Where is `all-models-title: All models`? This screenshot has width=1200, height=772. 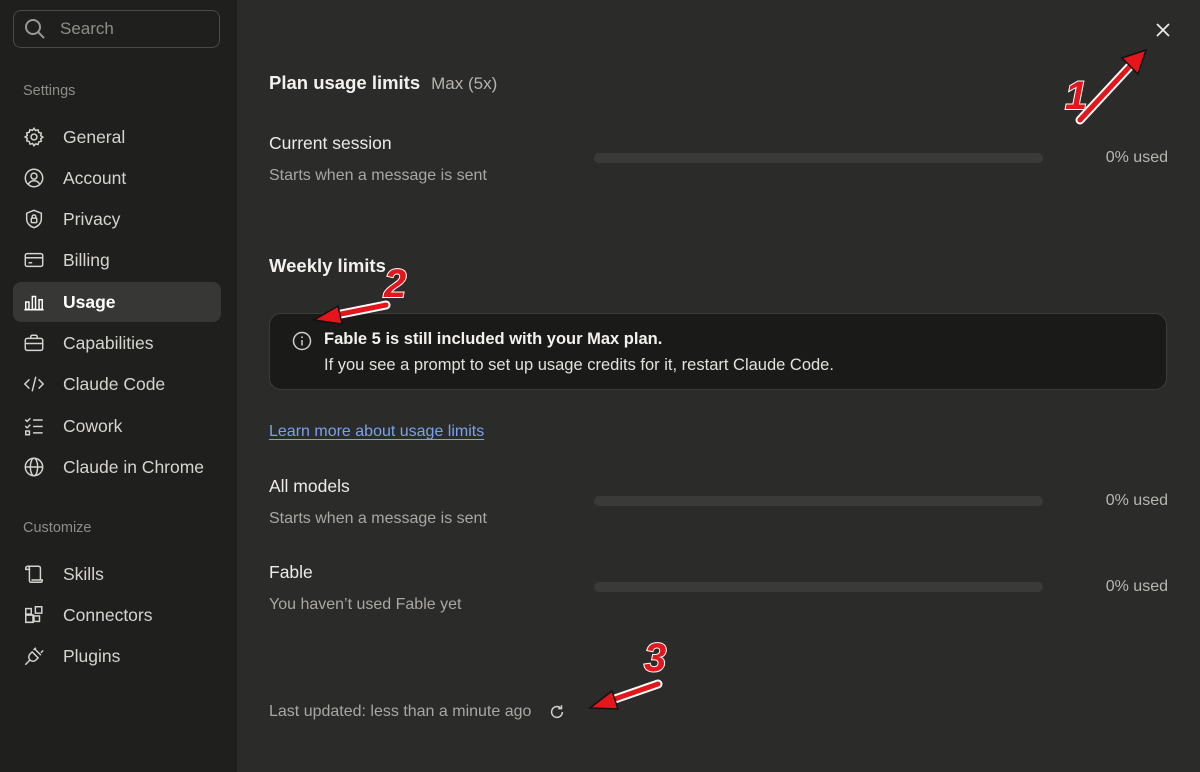
all-models-title: All models is located at coordinates (309, 486).